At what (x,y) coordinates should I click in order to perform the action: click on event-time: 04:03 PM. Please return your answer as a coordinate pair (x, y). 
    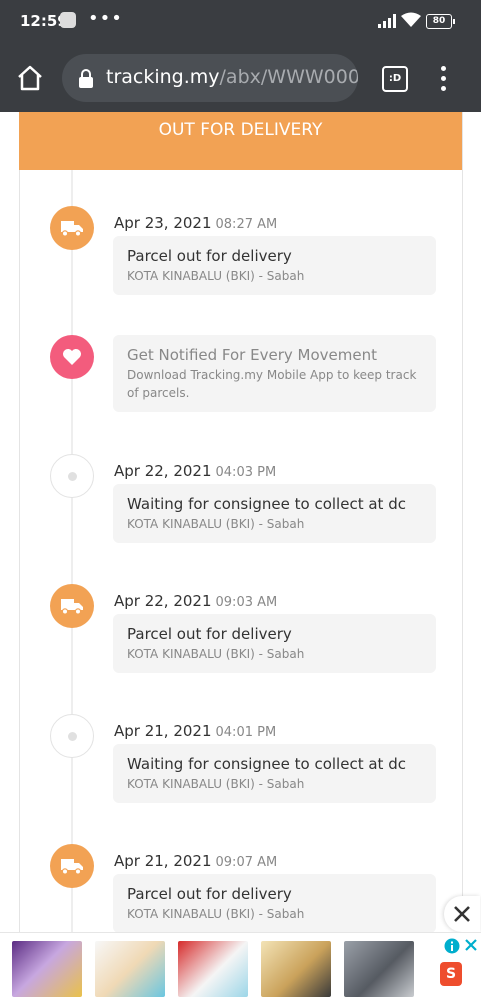
    Looking at the image, I should click on (246, 472).